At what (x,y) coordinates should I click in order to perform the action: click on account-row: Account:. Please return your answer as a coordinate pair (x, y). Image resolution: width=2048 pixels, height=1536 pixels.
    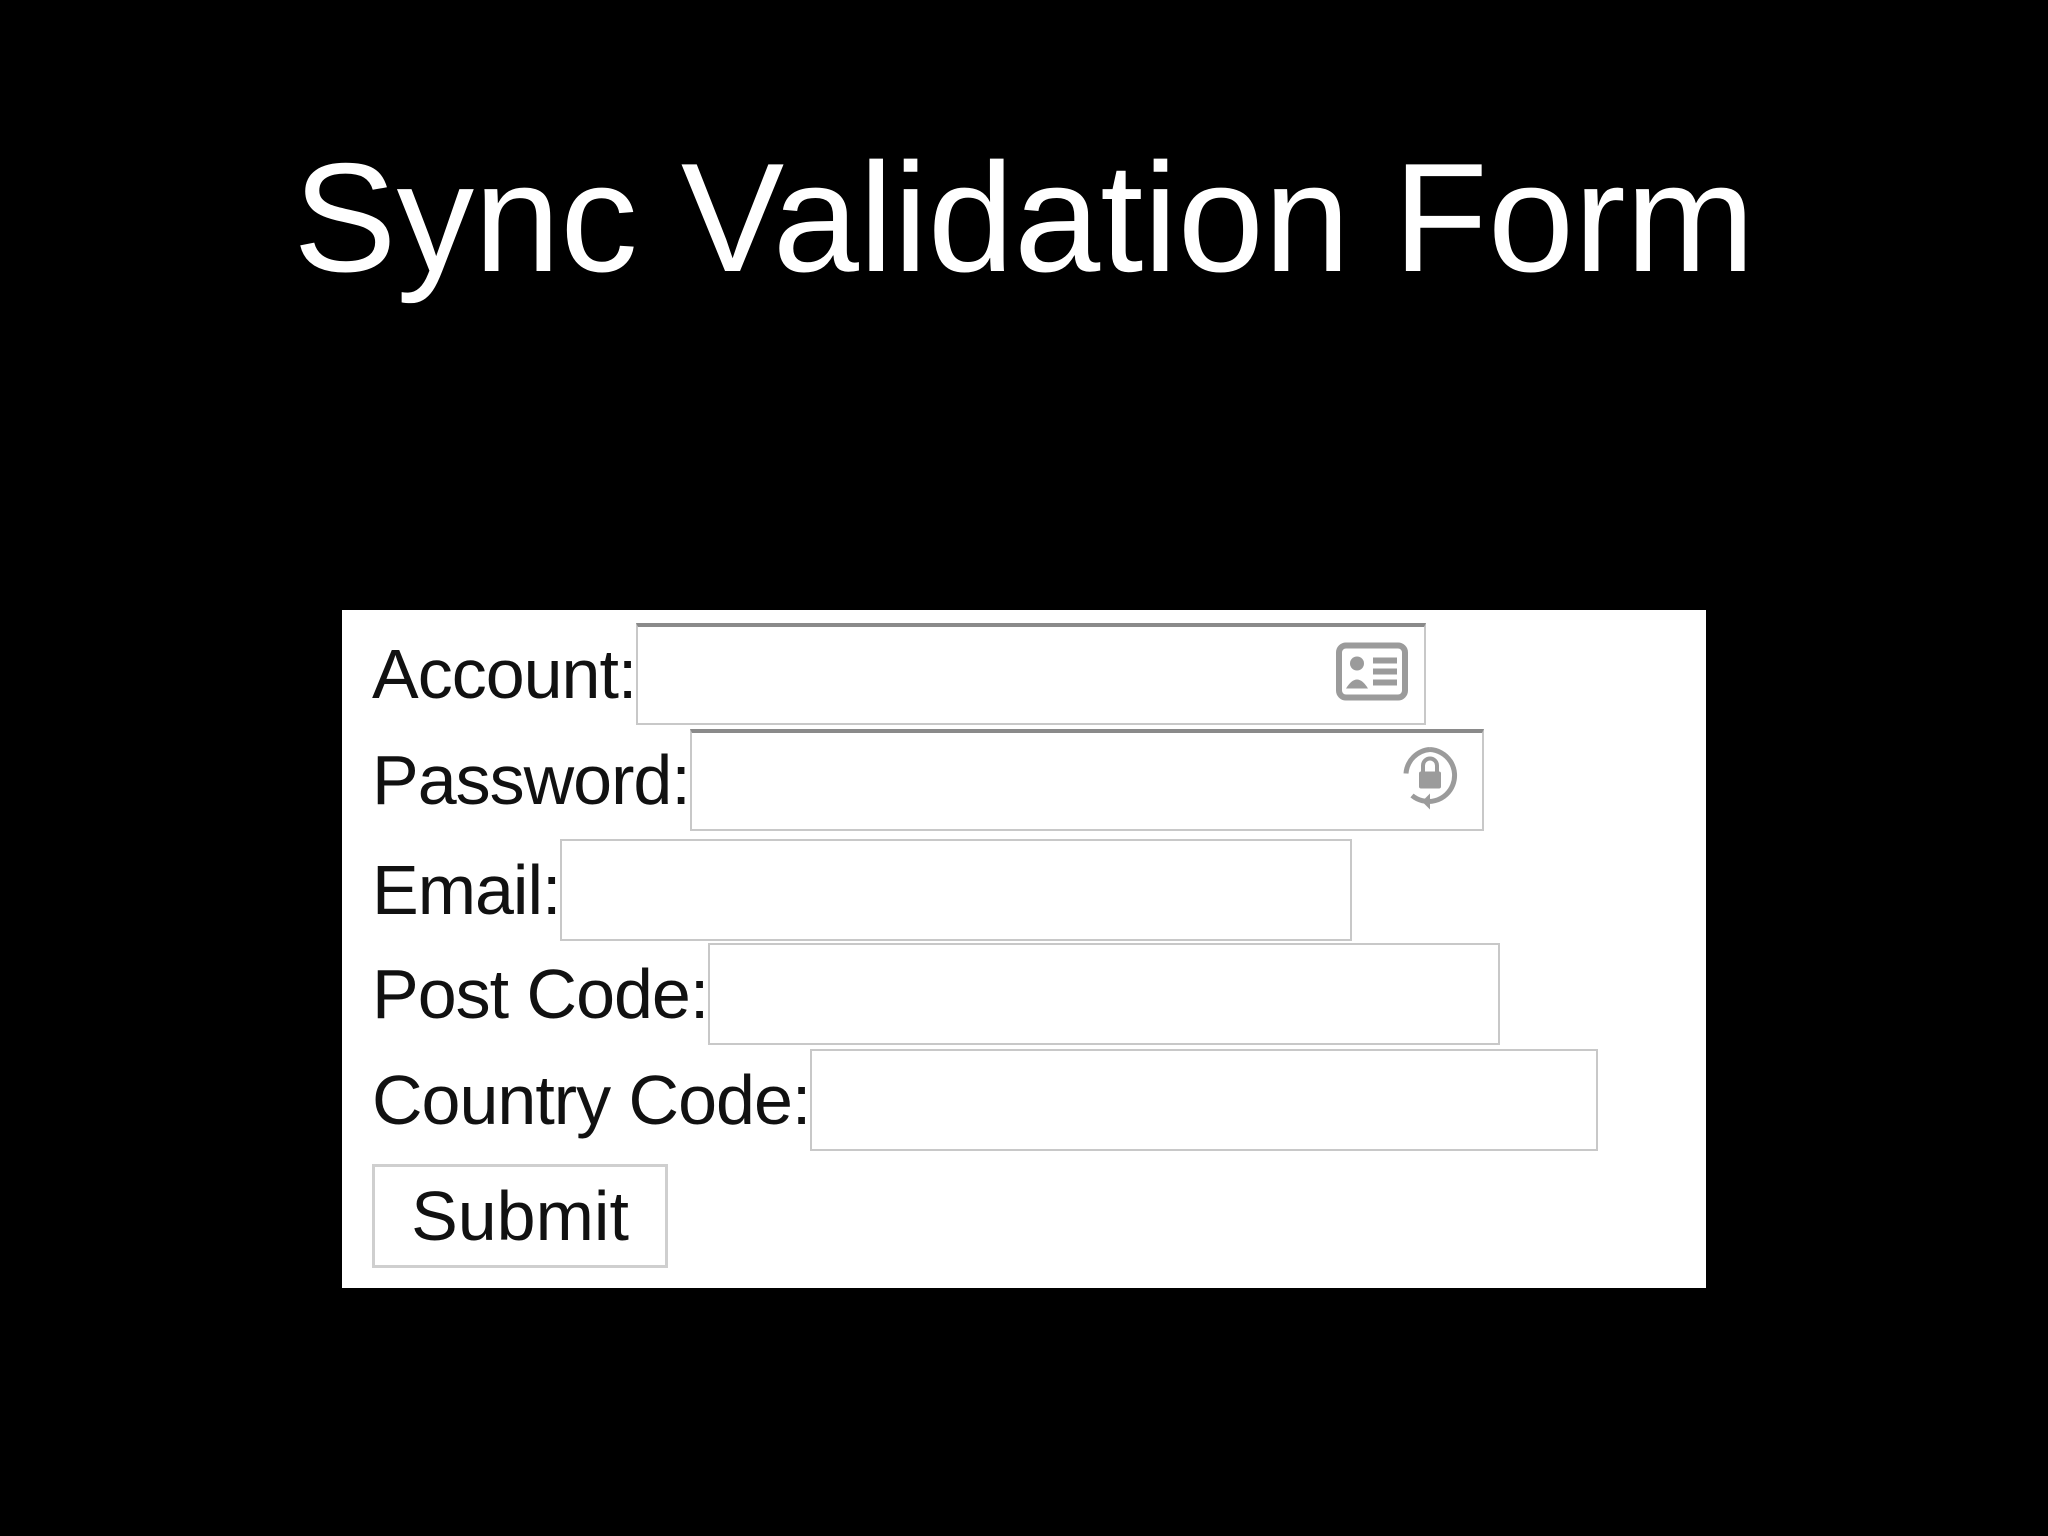
    Looking at the image, I should click on (899, 674).